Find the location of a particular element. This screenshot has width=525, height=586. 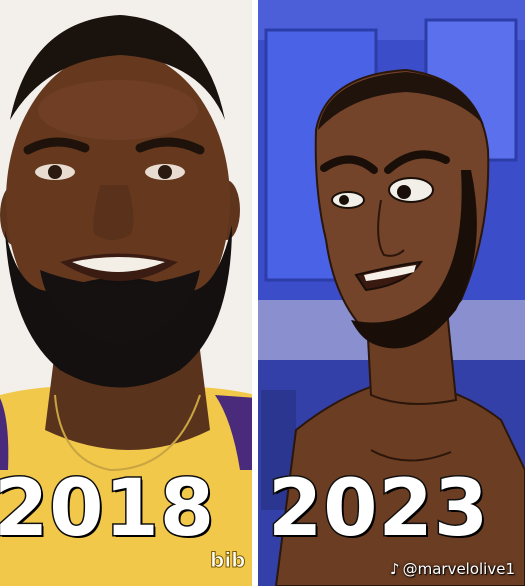

tiktok-note-icon: ♪ is located at coordinates (395, 569).